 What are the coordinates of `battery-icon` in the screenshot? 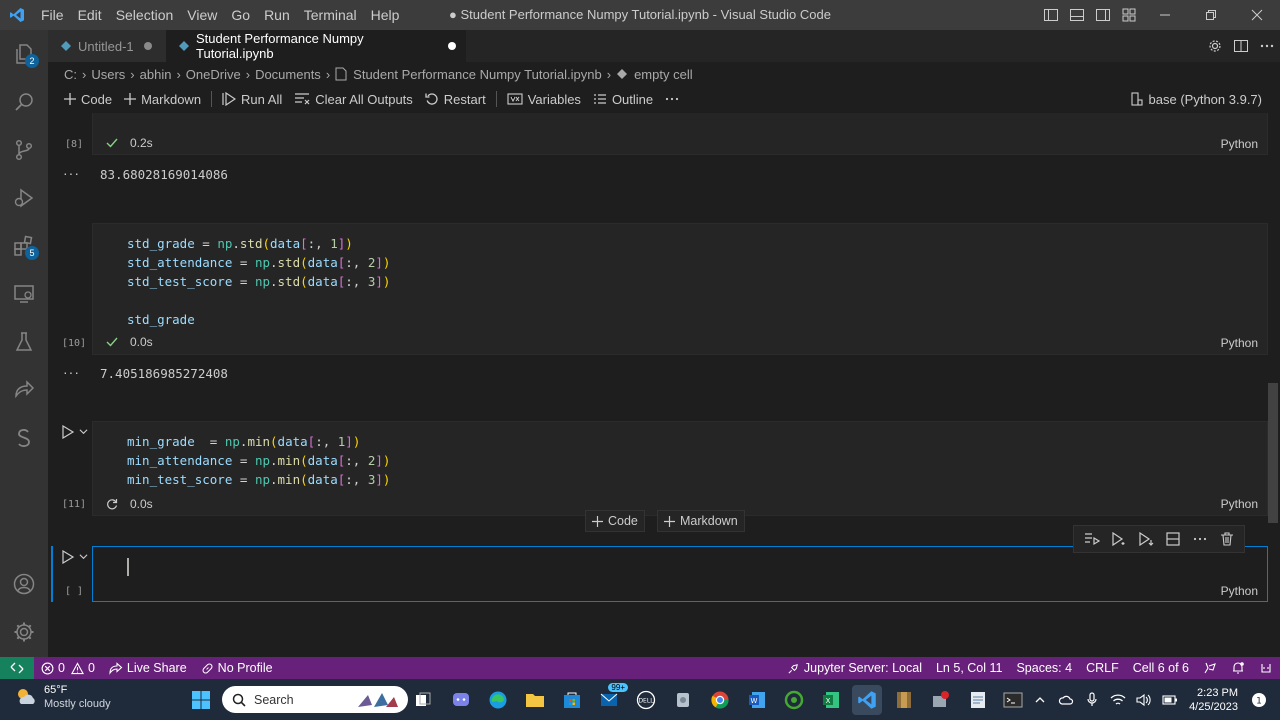 It's located at (1170, 699).